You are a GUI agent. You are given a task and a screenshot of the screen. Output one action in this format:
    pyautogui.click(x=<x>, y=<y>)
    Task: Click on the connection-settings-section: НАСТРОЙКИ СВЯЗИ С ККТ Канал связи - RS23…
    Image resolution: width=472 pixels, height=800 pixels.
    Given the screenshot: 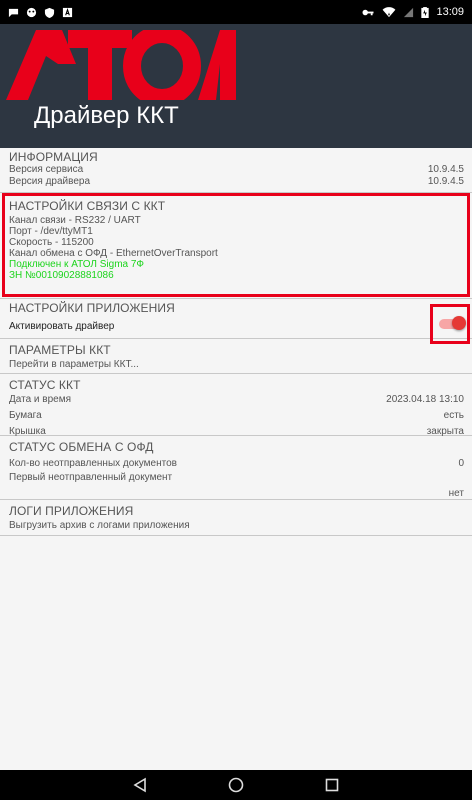 What is the action you would take?
    pyautogui.click(x=236, y=246)
    